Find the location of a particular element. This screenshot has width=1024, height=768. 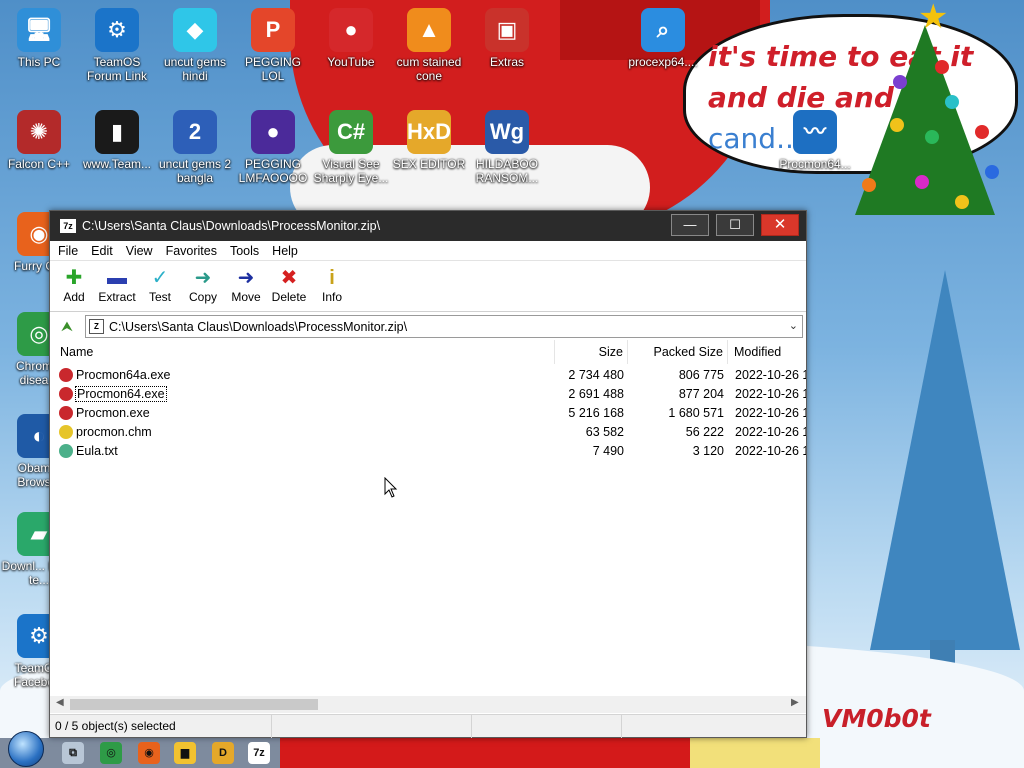

menu-file: File is located at coordinates (66, 249).